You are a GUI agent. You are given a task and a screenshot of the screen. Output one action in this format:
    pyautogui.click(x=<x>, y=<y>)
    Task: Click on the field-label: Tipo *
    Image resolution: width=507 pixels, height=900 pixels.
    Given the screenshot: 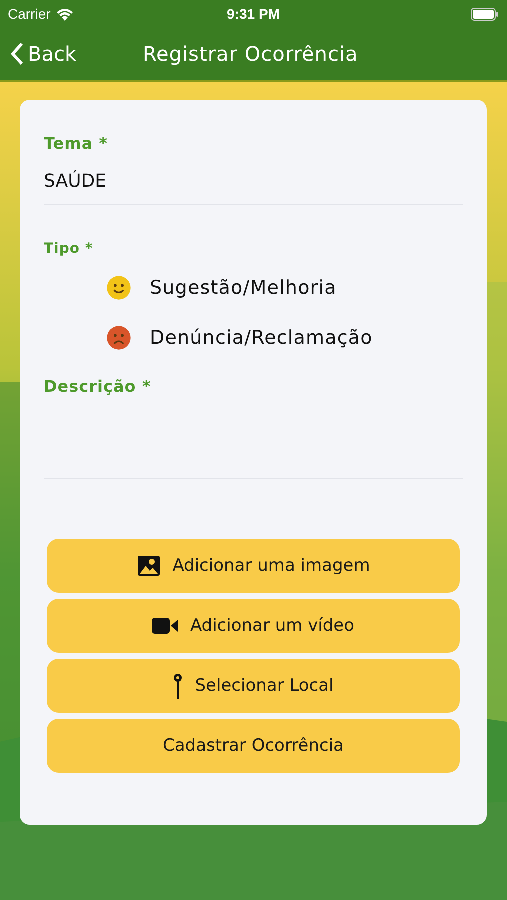 What is the action you would take?
    pyautogui.click(x=69, y=249)
    